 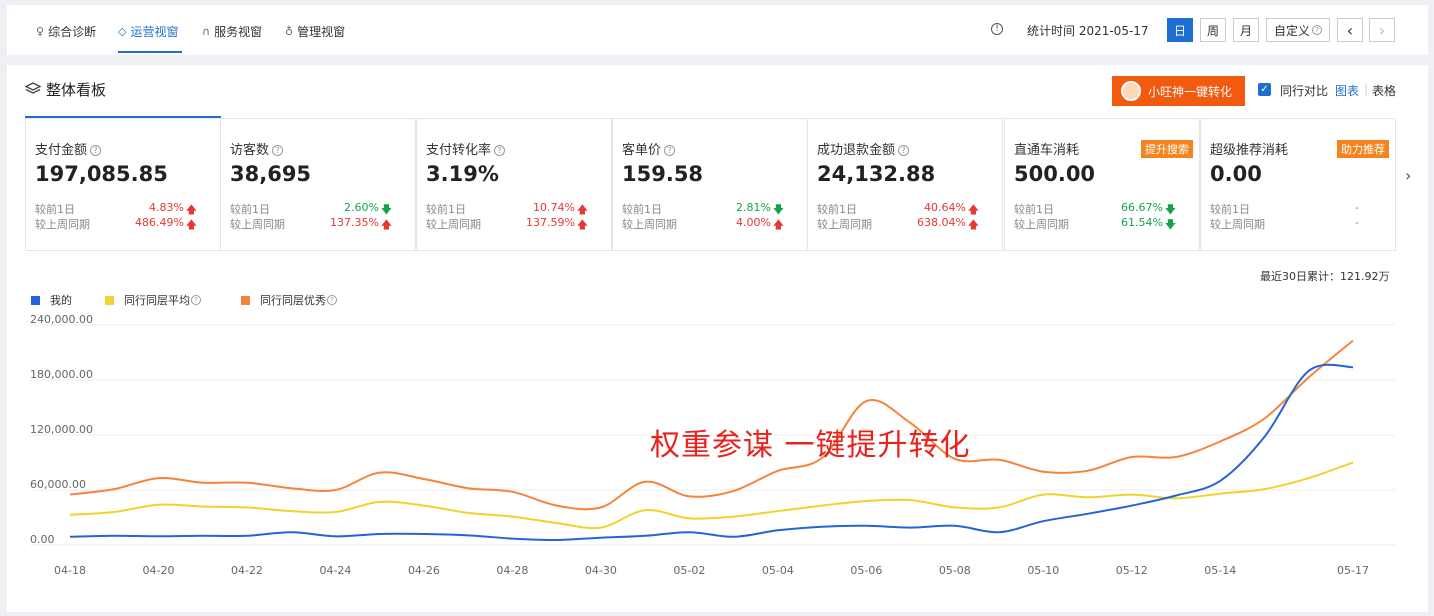 What do you see at coordinates (689, 570) in the screenshot?
I see `x-tick-label: 05-02` at bounding box center [689, 570].